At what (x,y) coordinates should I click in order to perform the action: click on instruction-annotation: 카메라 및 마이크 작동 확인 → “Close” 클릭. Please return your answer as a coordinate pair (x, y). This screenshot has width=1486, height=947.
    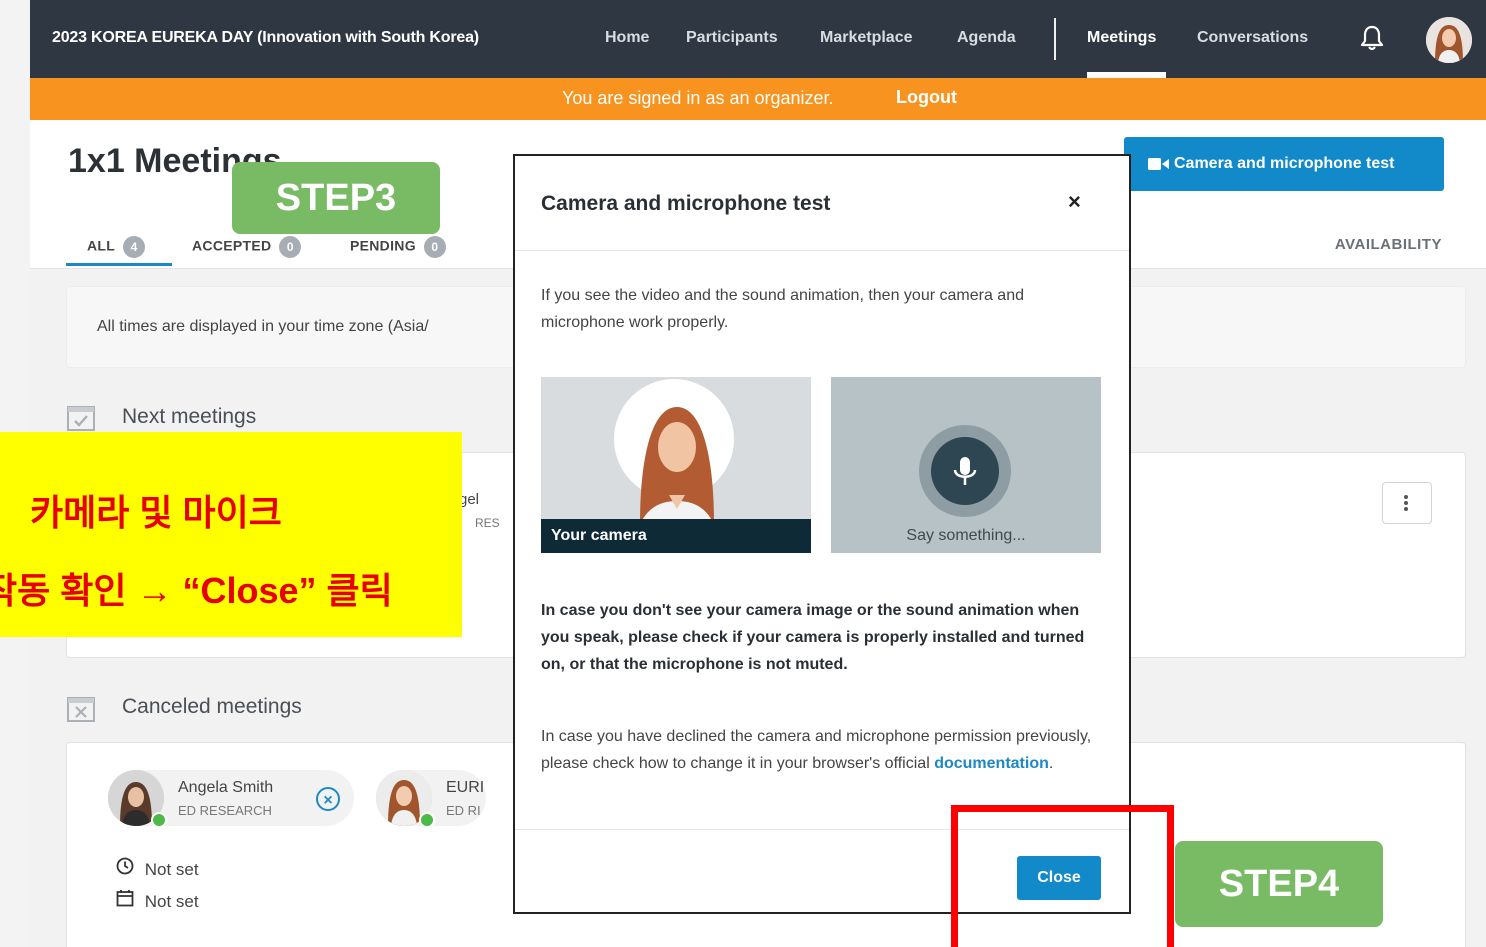
    Looking at the image, I should click on (231, 534).